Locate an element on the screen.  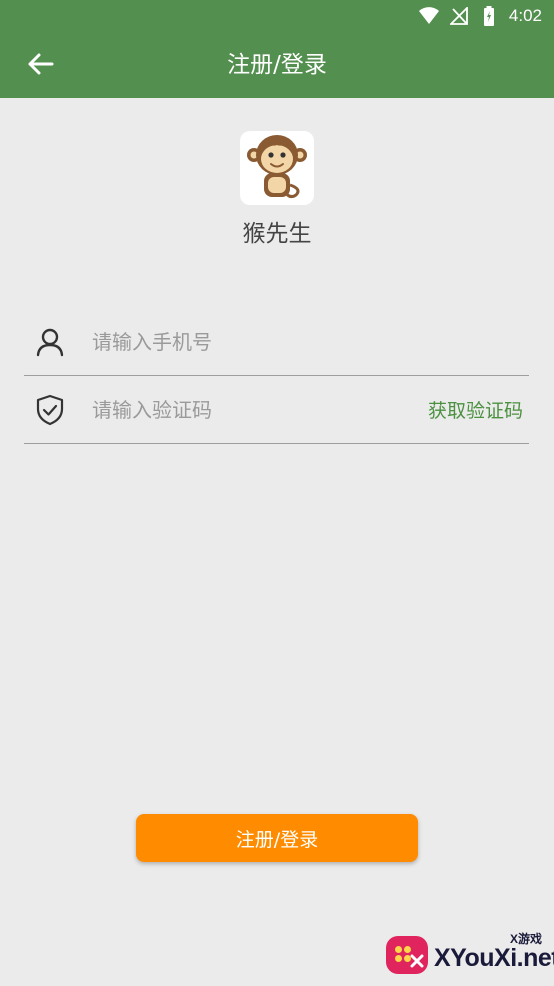
top-app-bar: 4:02 注册/登录 is located at coordinates (277, 49).